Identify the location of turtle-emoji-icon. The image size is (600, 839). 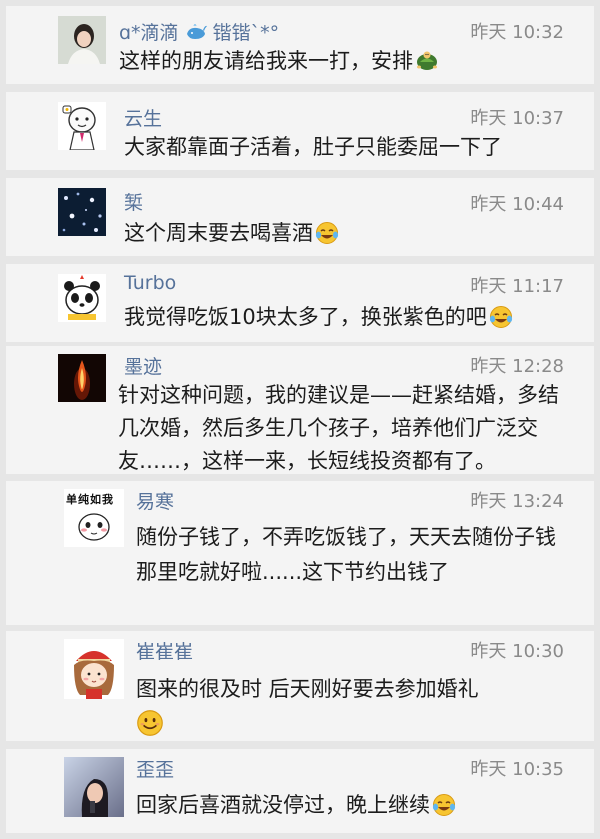
(427, 61).